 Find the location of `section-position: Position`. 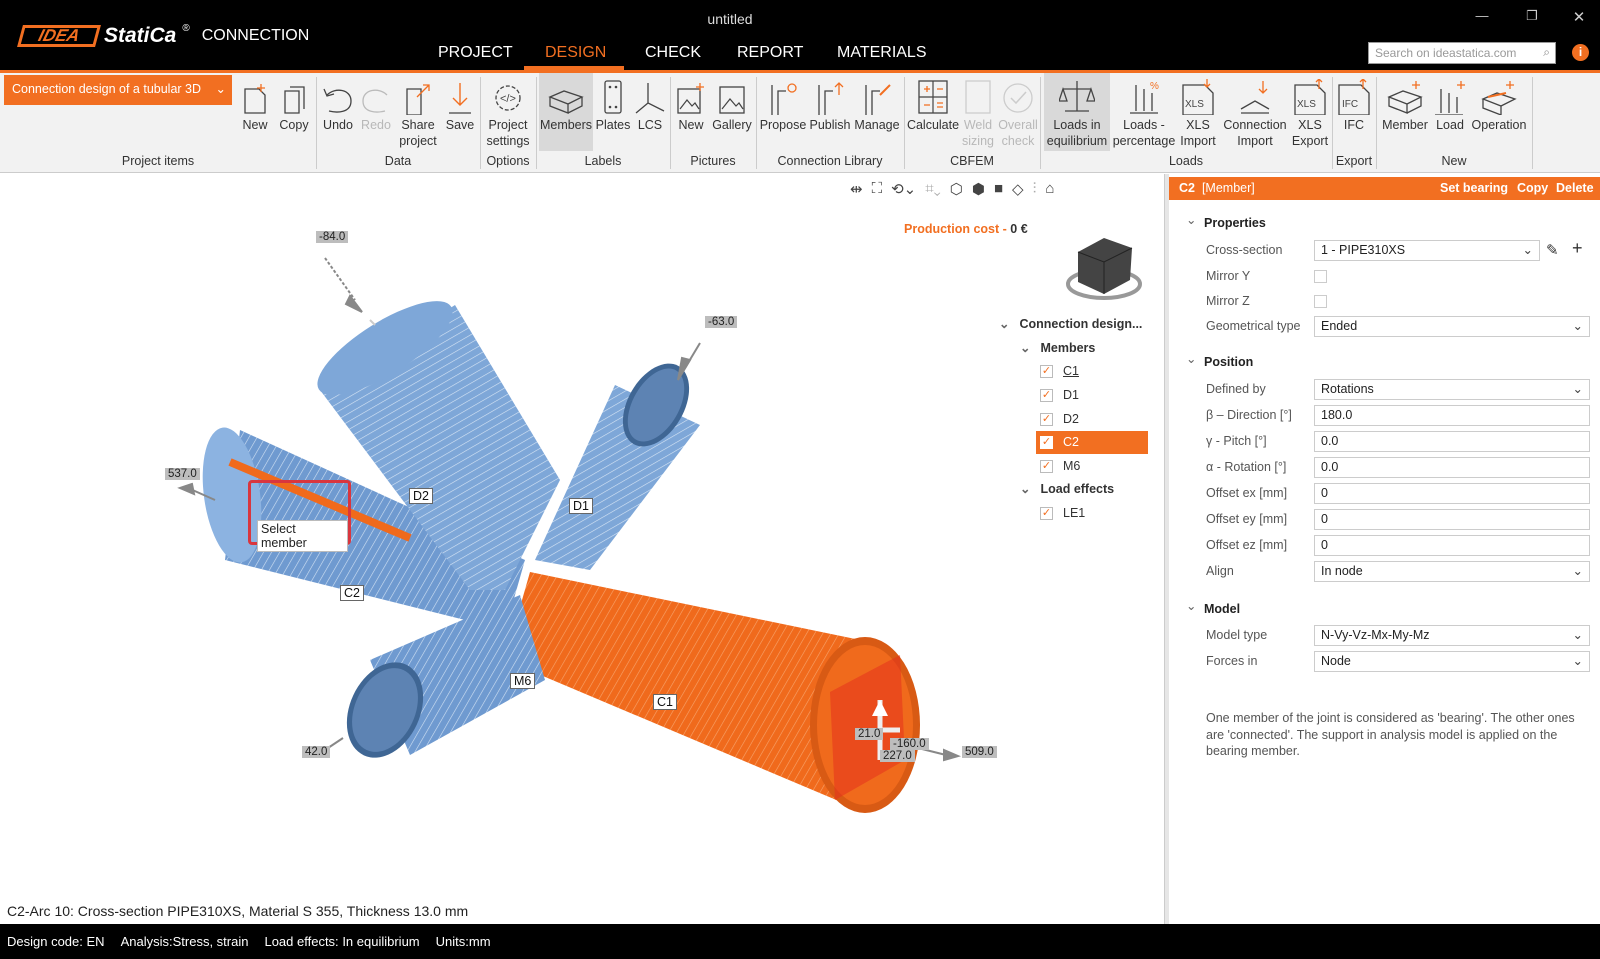

section-position: Position is located at coordinates (1219, 361).